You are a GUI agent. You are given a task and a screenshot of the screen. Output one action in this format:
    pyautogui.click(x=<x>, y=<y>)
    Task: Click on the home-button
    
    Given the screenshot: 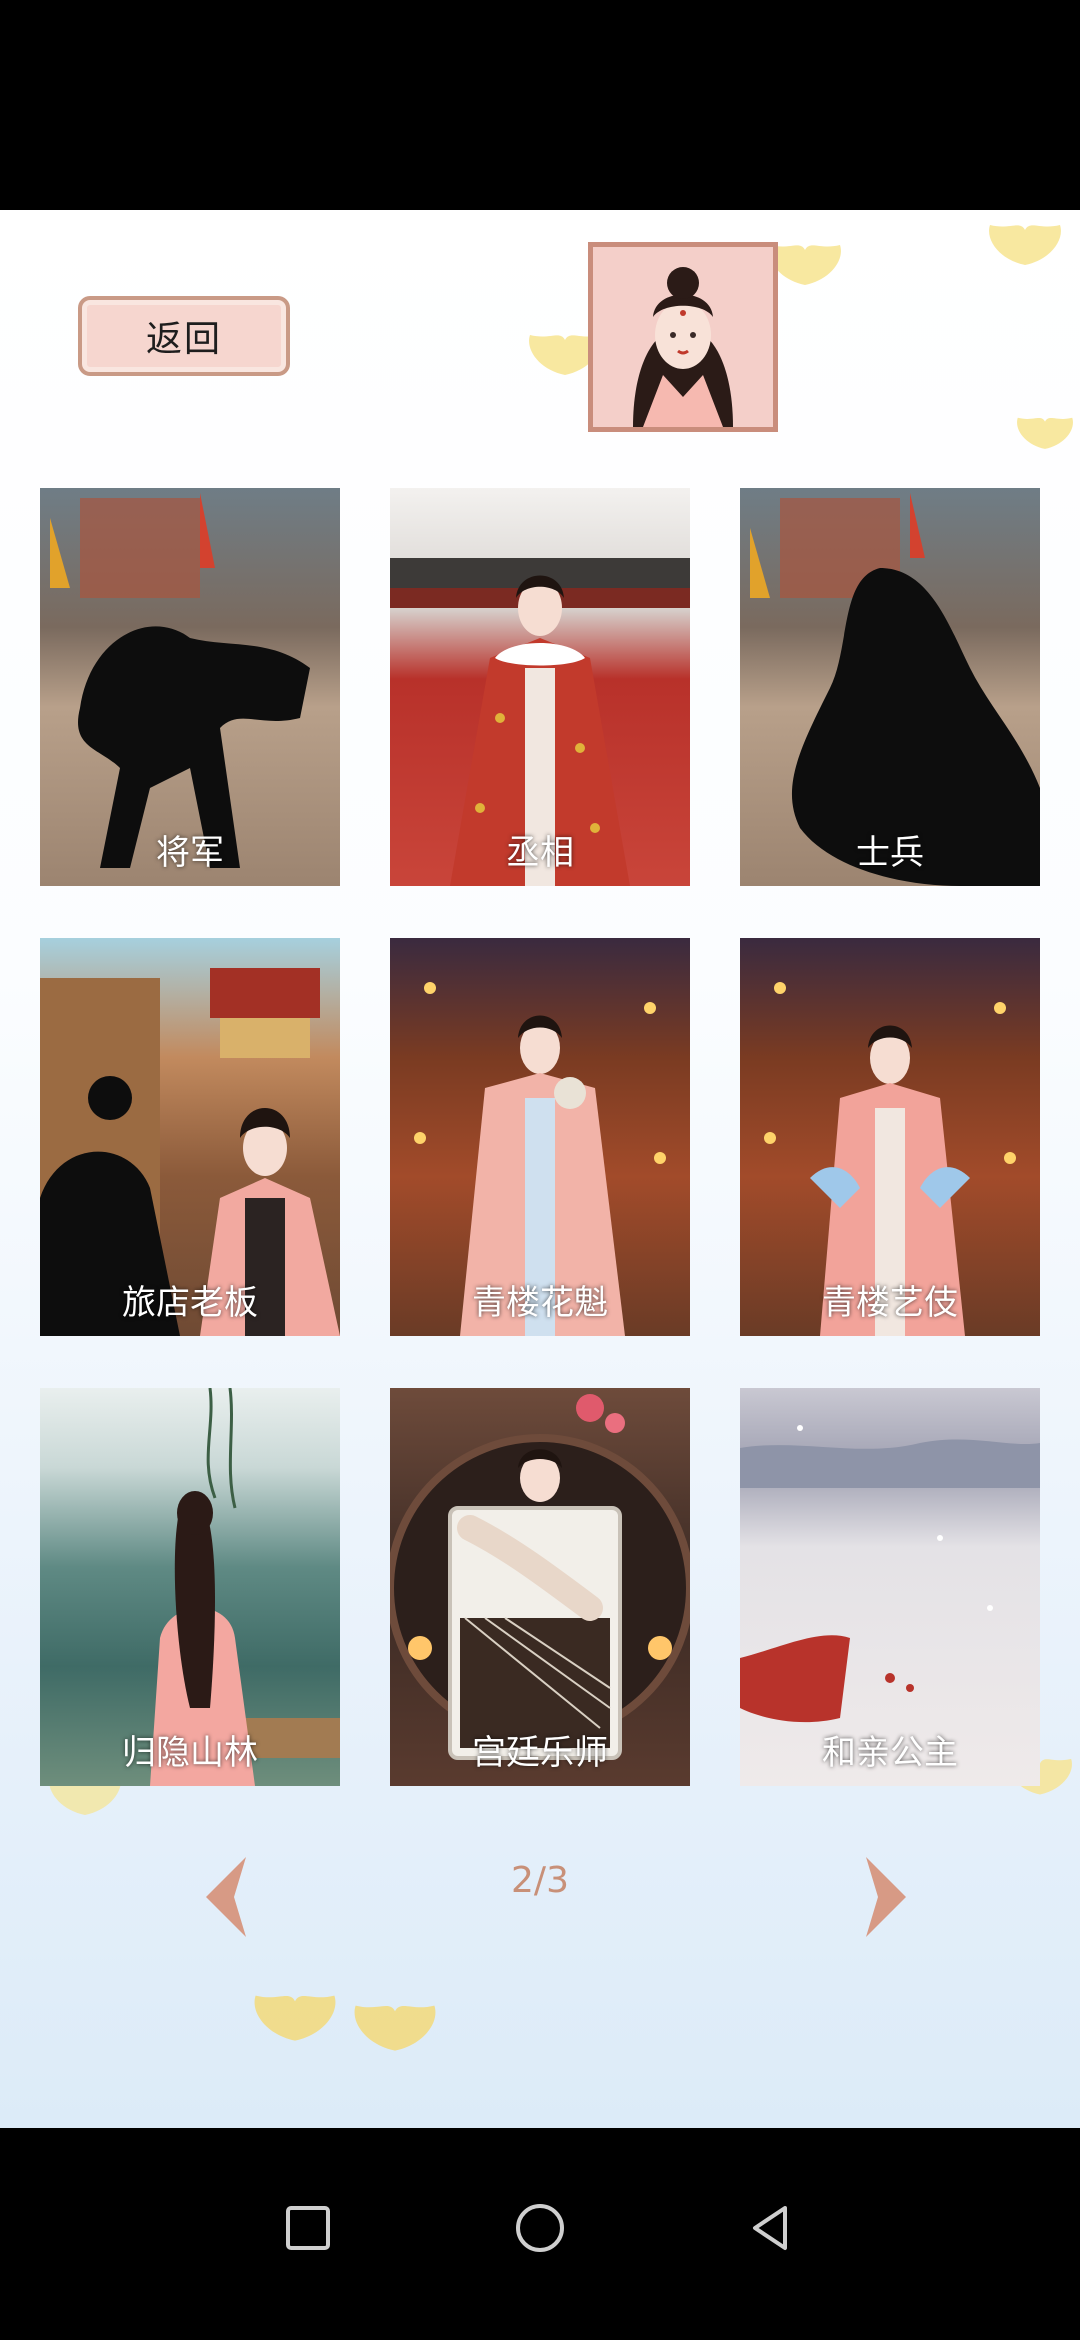 What is the action you would take?
    pyautogui.click(x=540, y=2228)
    